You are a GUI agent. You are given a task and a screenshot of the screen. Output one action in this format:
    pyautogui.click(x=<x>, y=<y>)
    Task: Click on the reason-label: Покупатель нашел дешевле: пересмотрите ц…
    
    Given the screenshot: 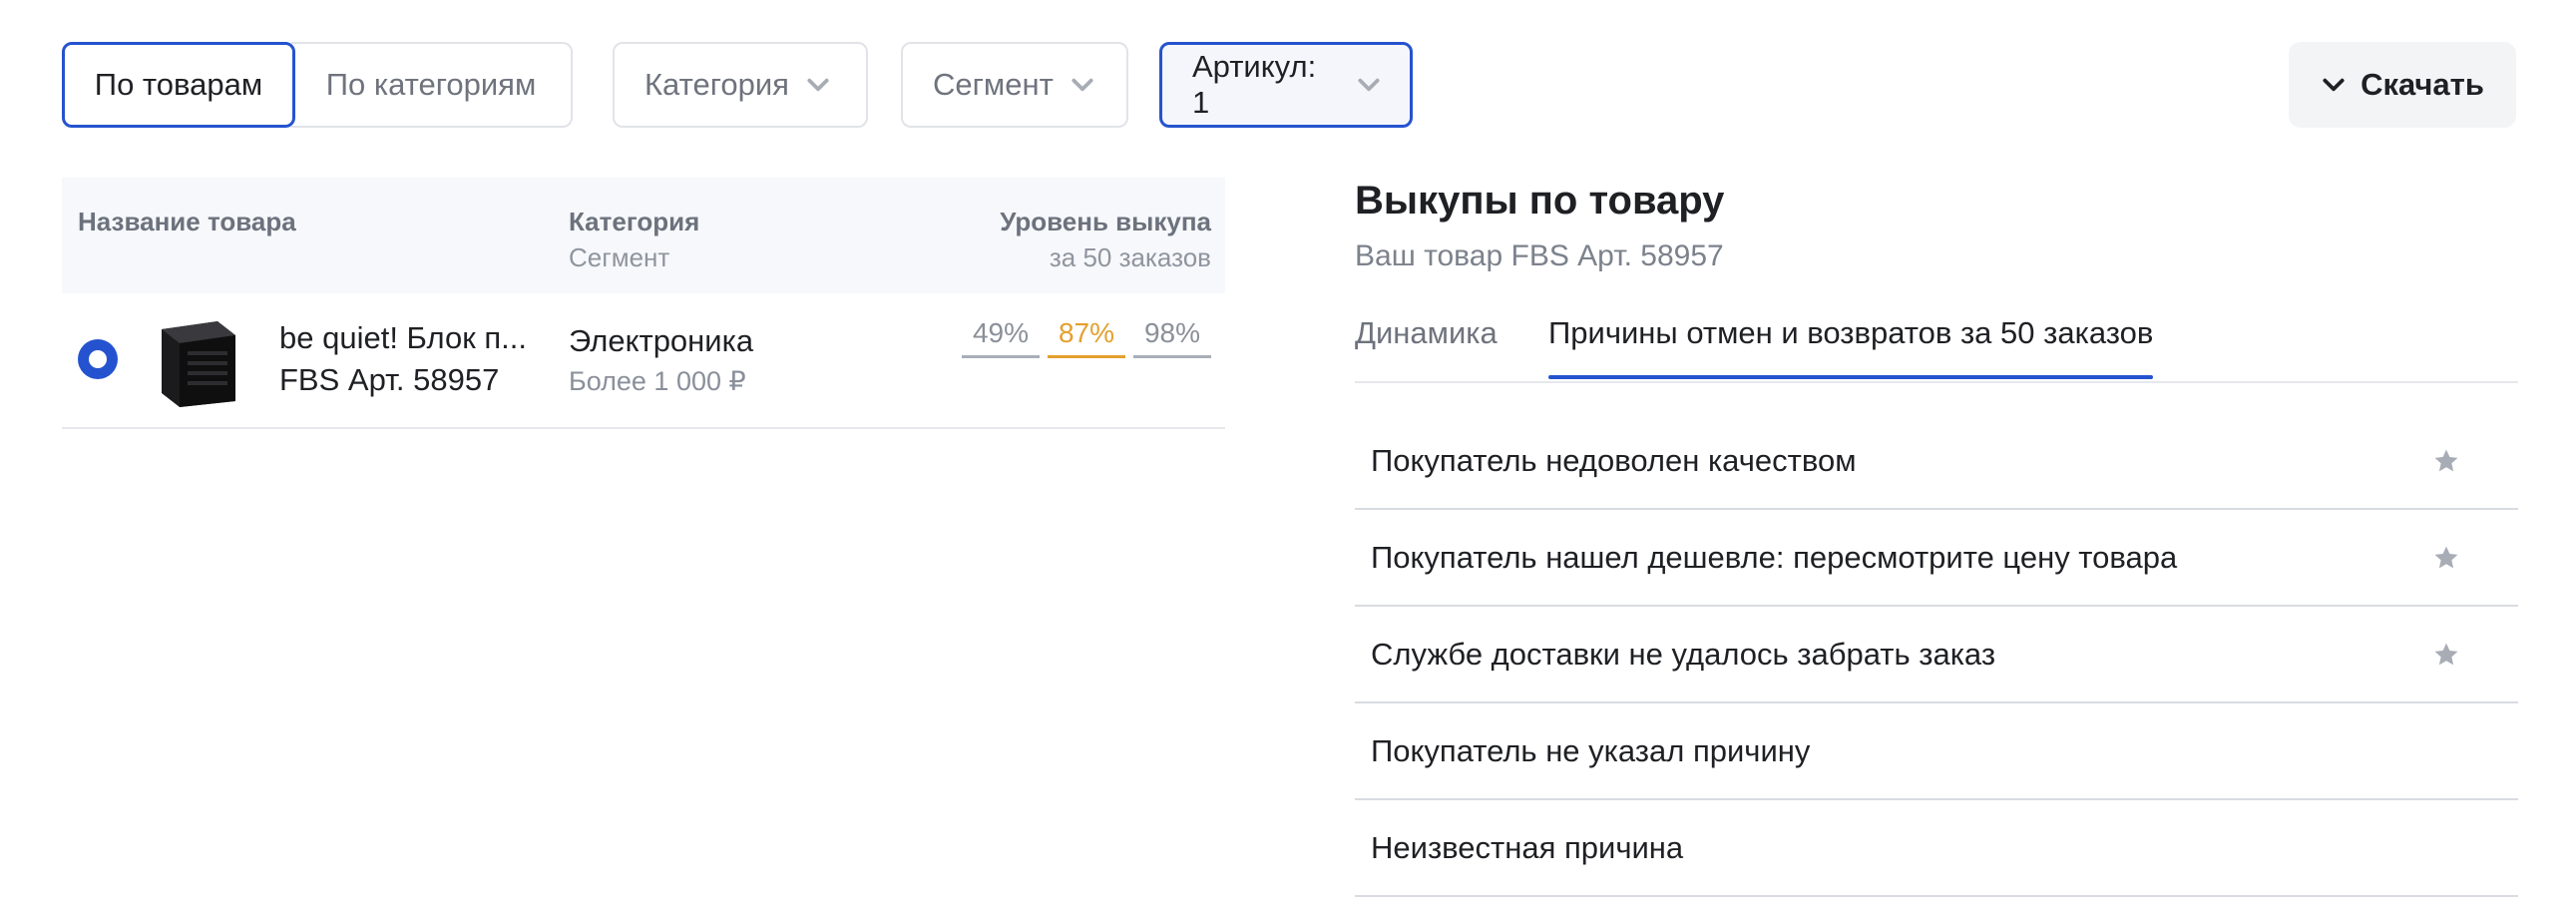 What is the action you would take?
    pyautogui.click(x=1774, y=557)
    